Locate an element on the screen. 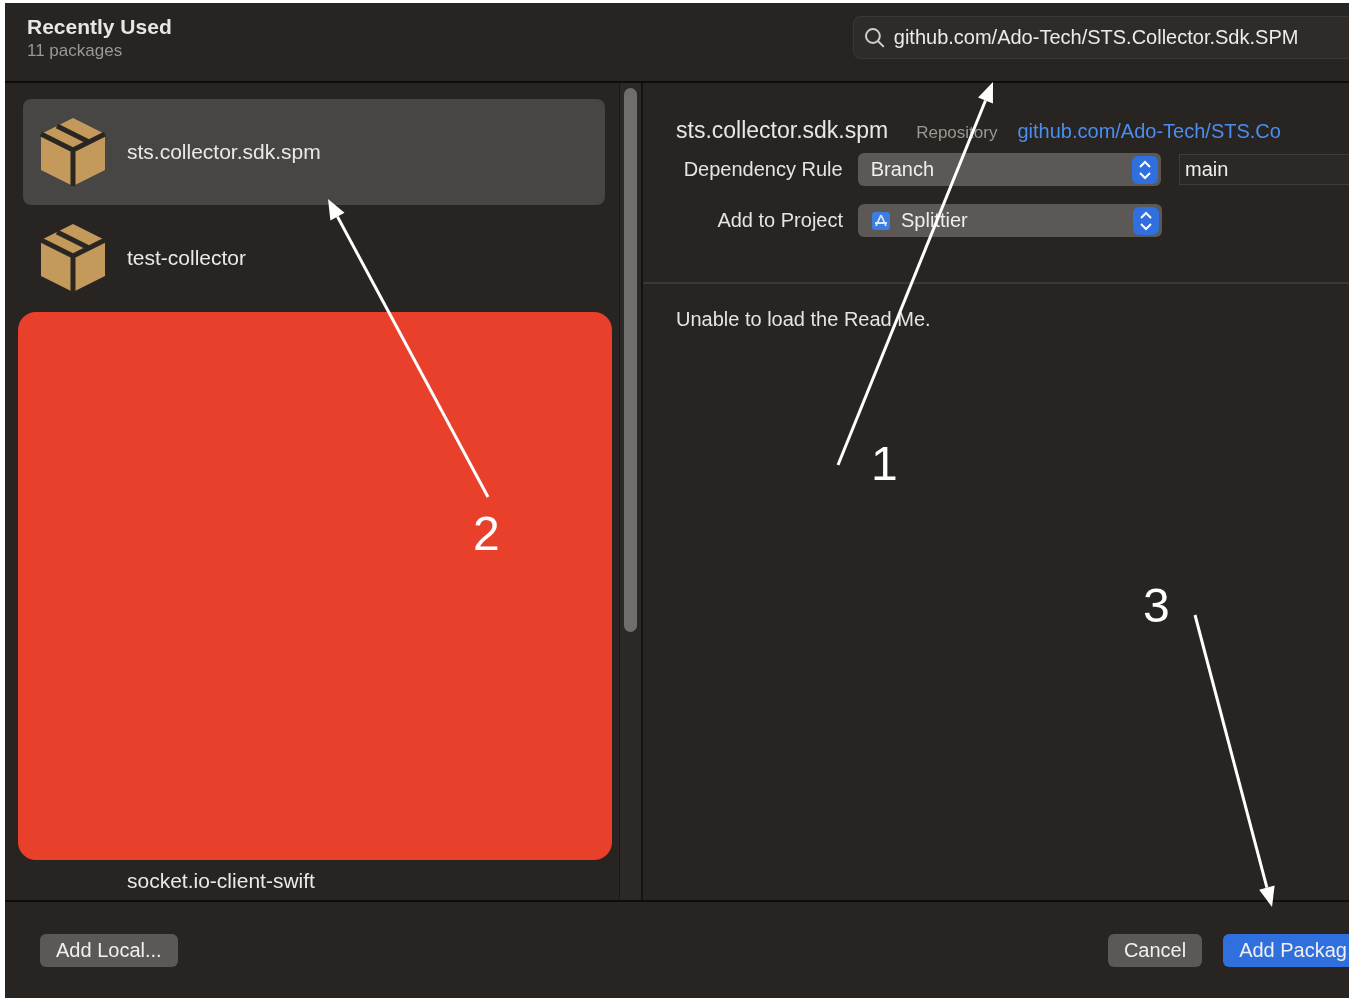  package-name: test-collector is located at coordinates (187, 258).